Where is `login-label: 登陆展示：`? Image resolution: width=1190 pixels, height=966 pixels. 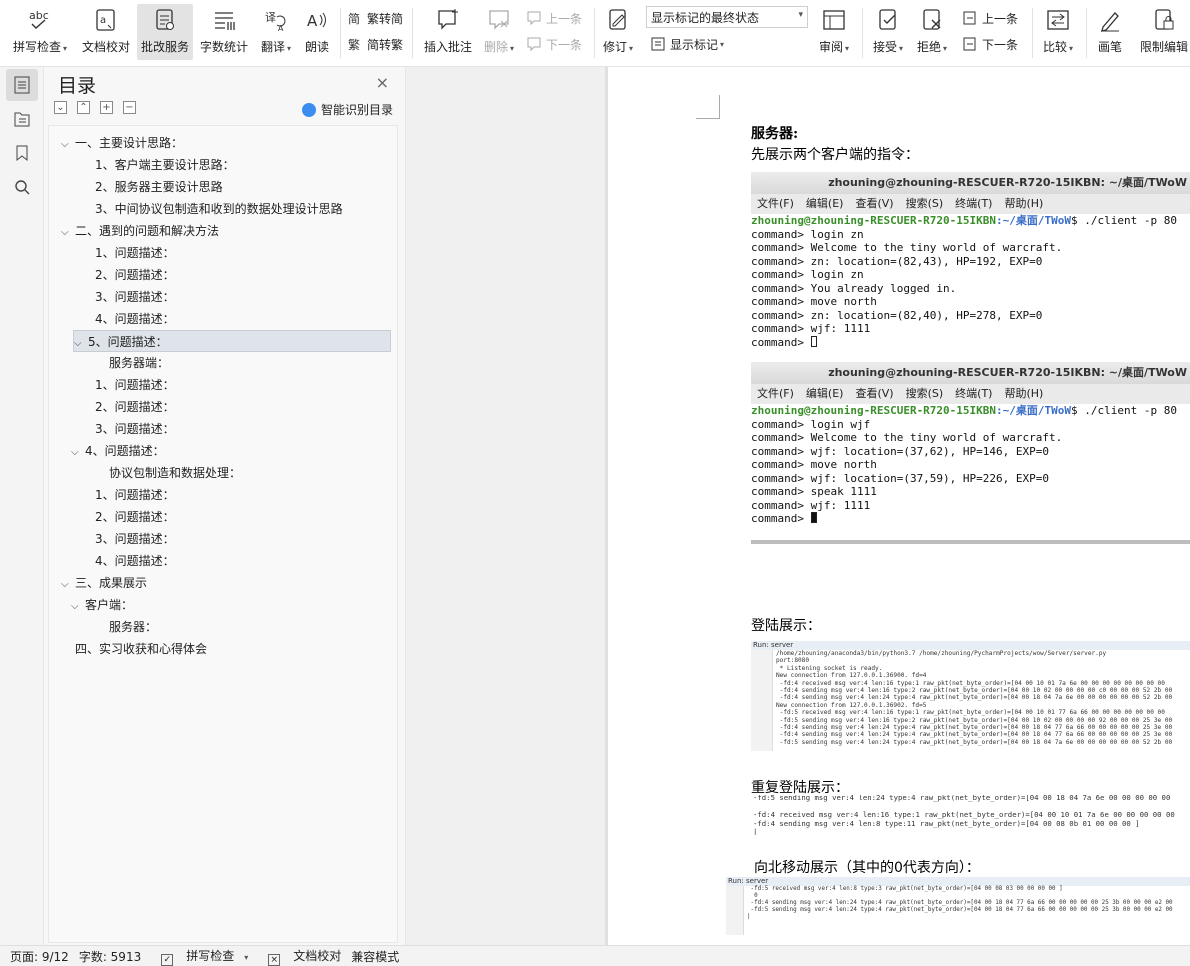 login-label: 登陆展示： is located at coordinates (786, 626).